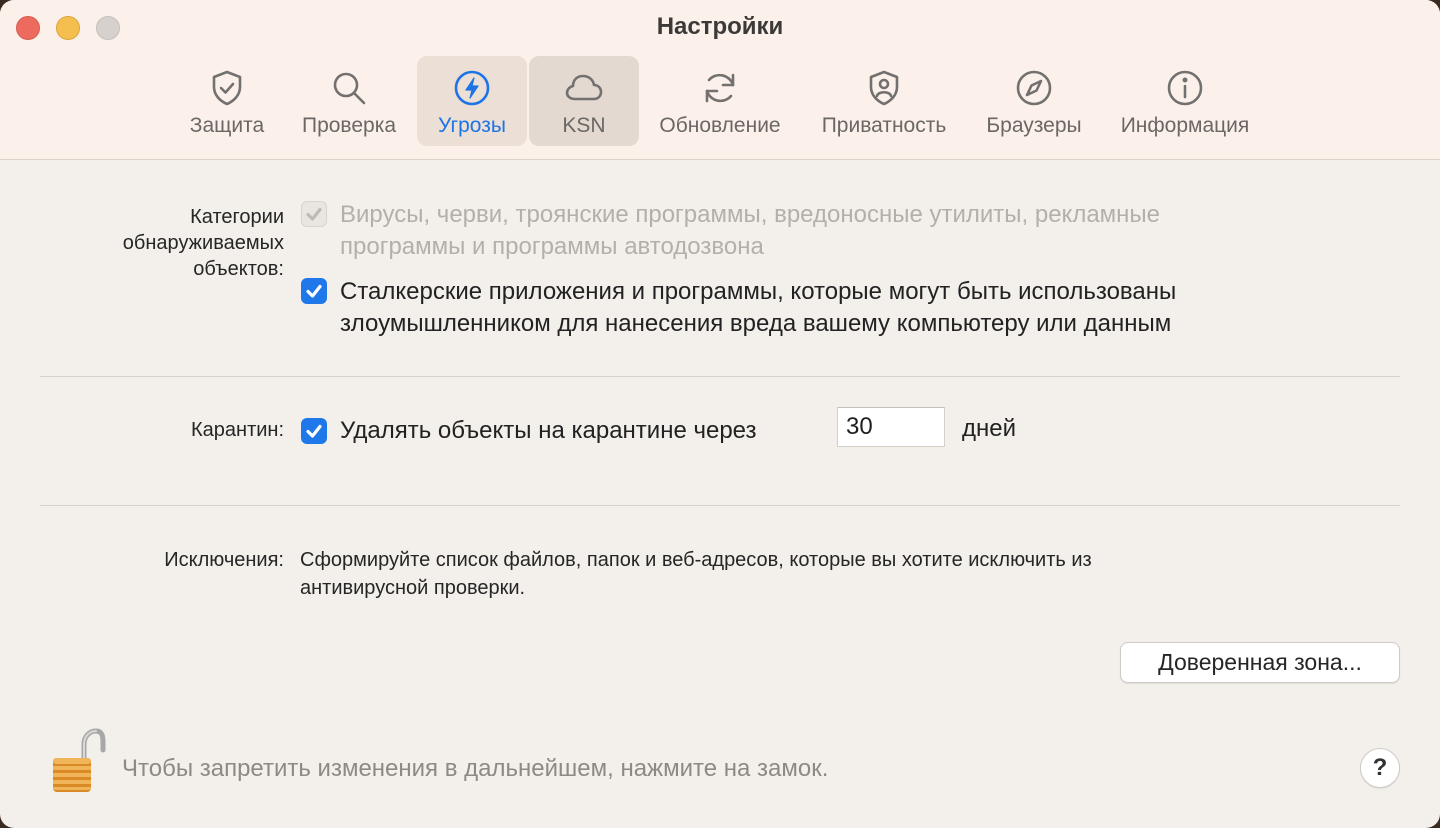  I want to click on compass-icon, so click(1034, 88).